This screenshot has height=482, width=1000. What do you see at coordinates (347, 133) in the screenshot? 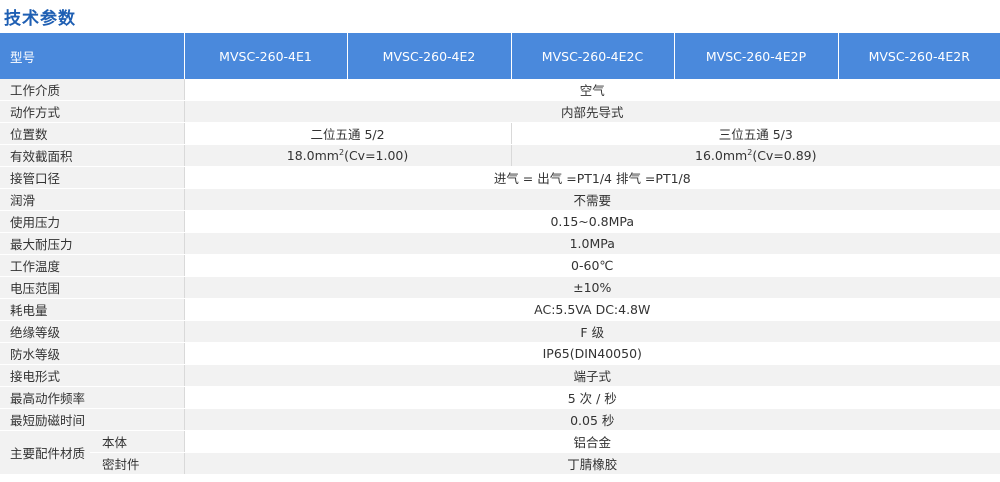
I see `row-value: 二位五通 5/2` at bounding box center [347, 133].